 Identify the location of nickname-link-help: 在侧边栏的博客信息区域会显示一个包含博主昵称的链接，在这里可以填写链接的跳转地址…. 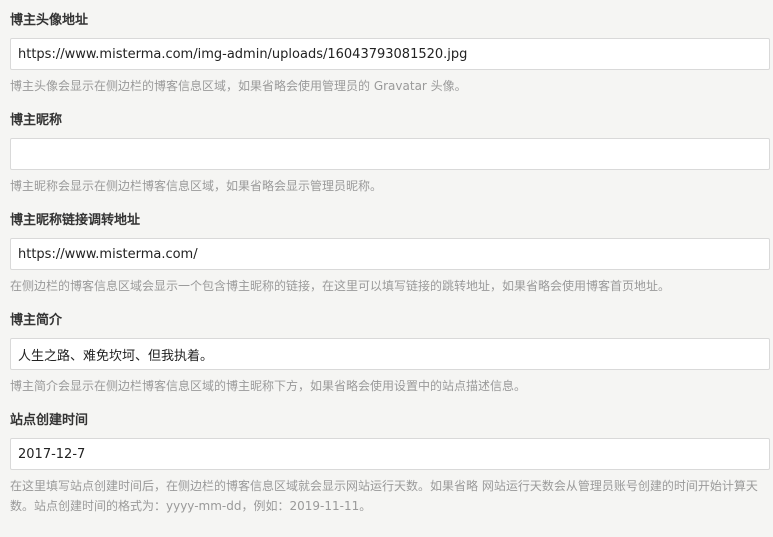
(340, 286).